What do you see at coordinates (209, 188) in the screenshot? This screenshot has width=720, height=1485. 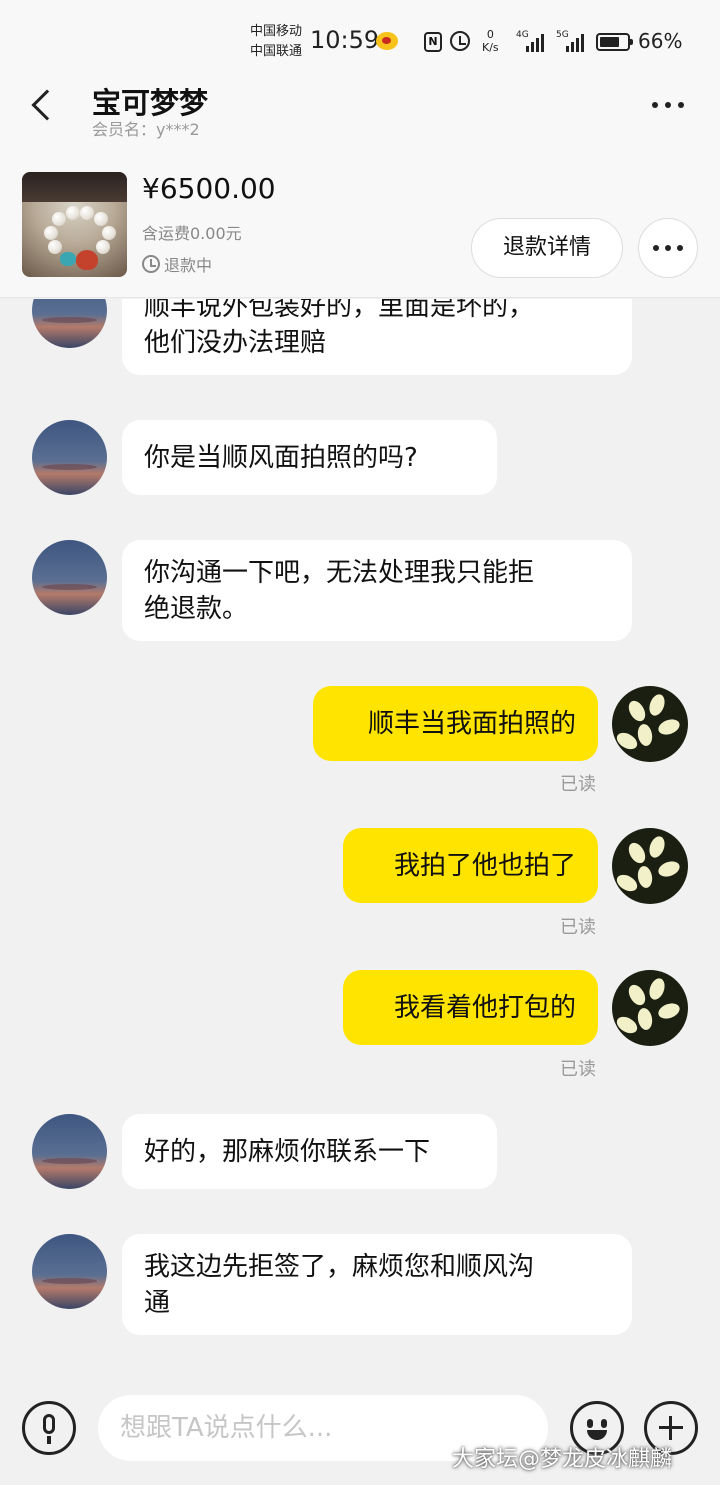 I see `order-price: ¥6500.00` at bounding box center [209, 188].